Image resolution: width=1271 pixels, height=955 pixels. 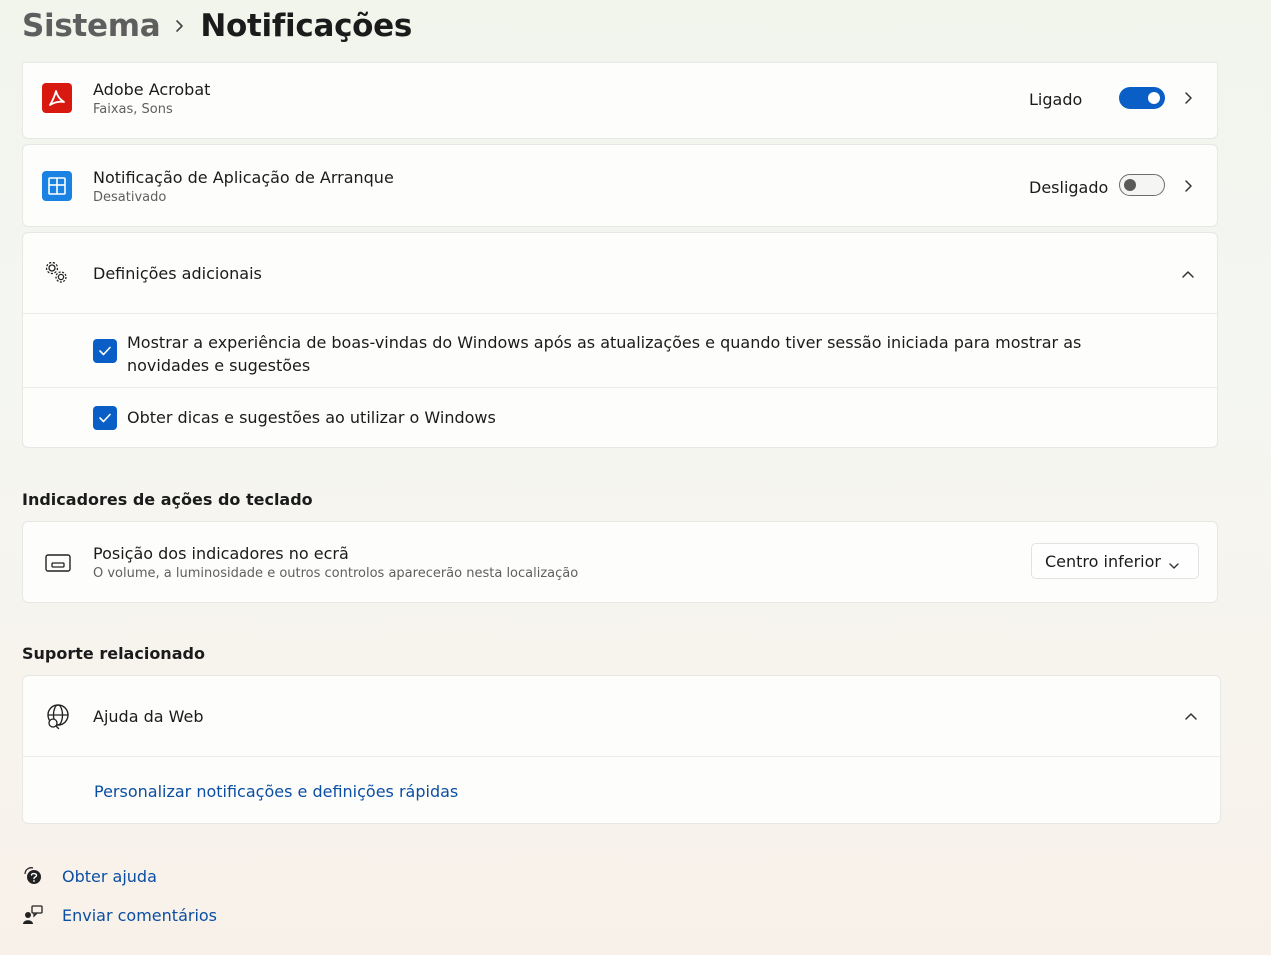 I want to click on get-help-link: Obter ajuda, so click(x=109, y=876).